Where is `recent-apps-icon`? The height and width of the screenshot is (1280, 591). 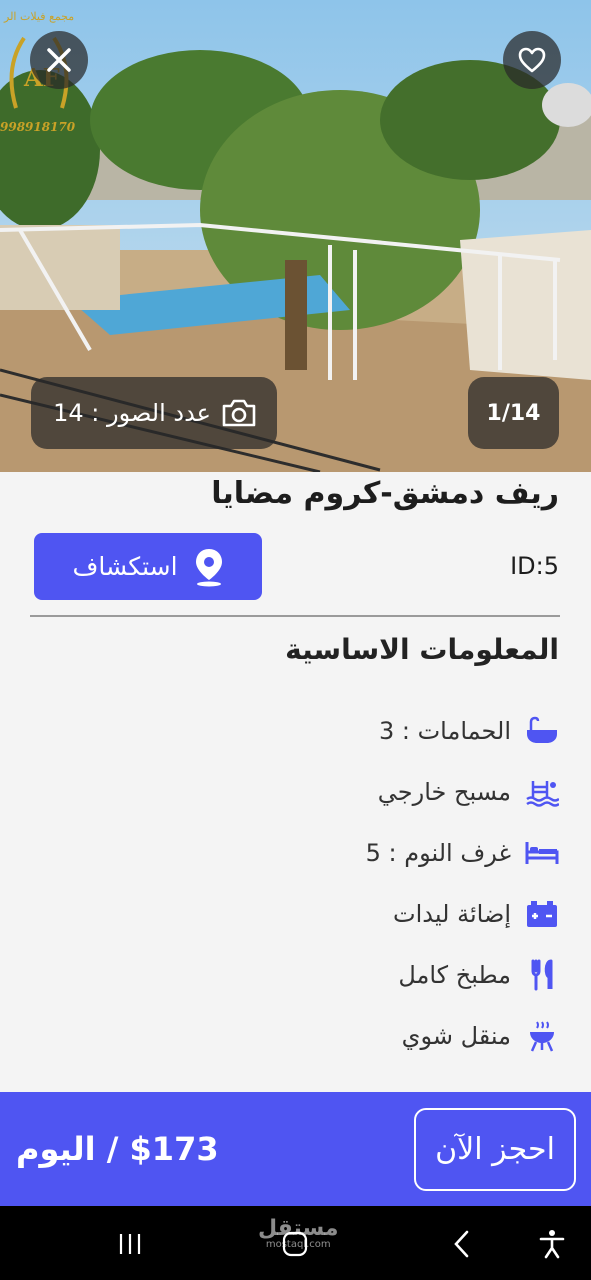 recent-apps-icon is located at coordinates (130, 1244).